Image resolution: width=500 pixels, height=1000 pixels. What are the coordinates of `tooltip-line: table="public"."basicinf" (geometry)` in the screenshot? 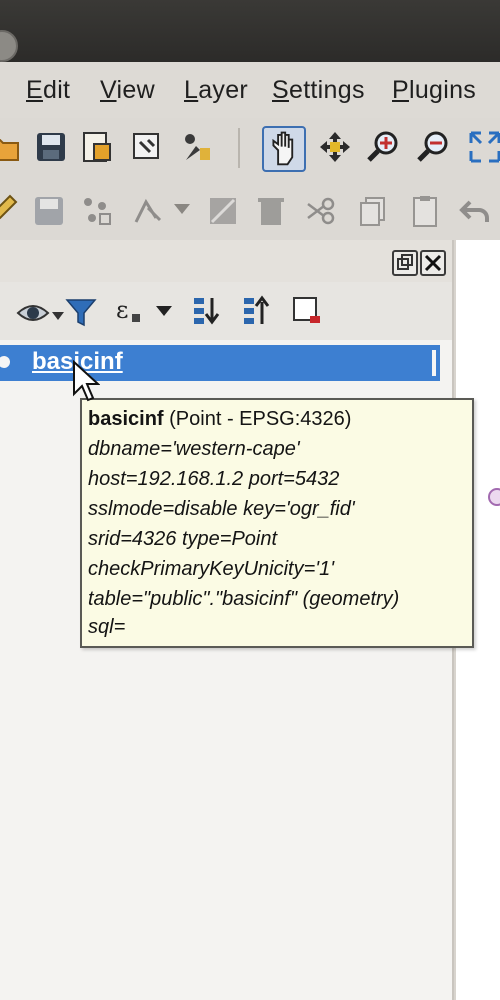 It's located at (244, 599).